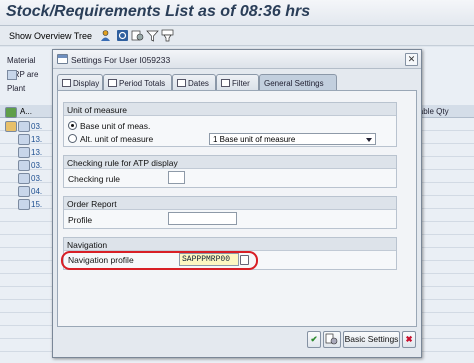  I want to click on profile-input, so click(202, 218).